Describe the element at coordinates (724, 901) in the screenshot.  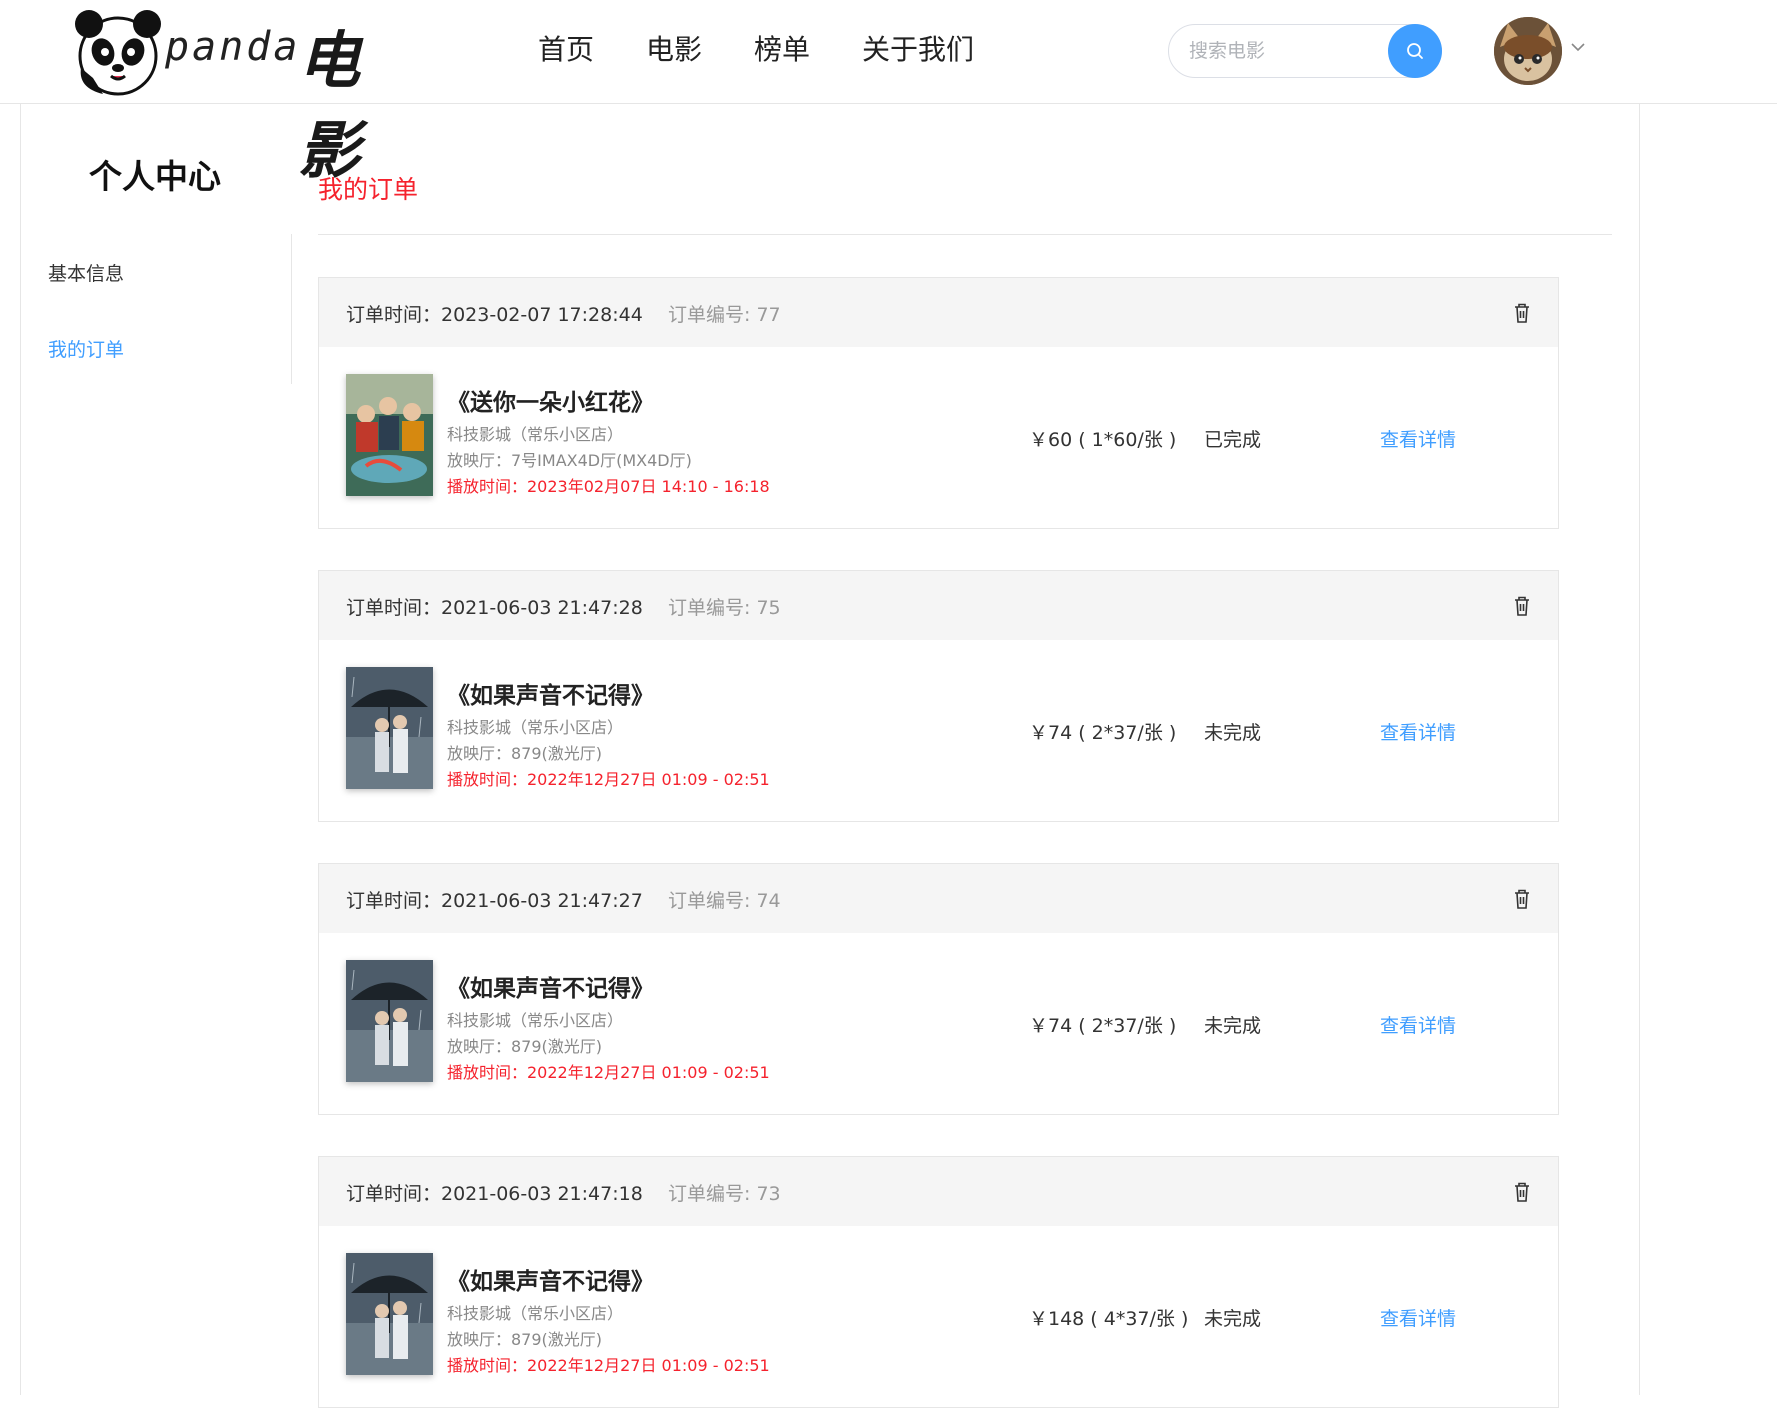
I see `order-number: 订单编号: 74` at that location.